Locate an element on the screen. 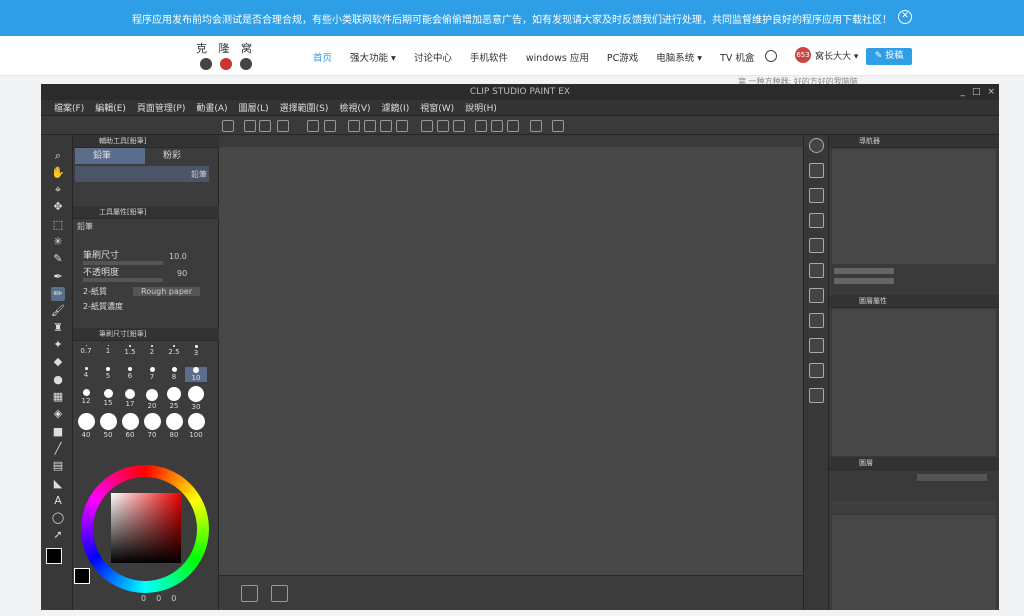 The height and width of the screenshot is (616, 1024). nav-item-windows: windows 应用 is located at coordinates (557, 57).